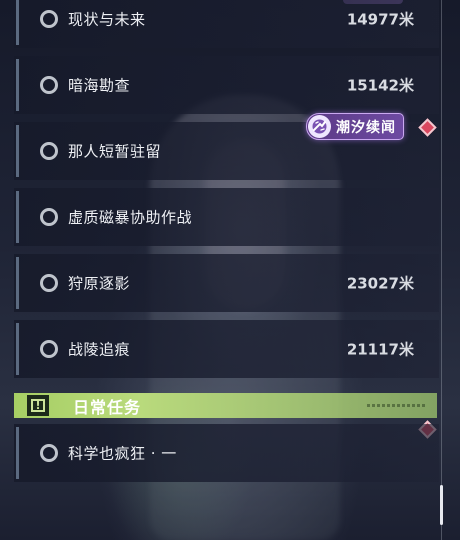  I want to click on quest-distance: 14977米, so click(380, 19).